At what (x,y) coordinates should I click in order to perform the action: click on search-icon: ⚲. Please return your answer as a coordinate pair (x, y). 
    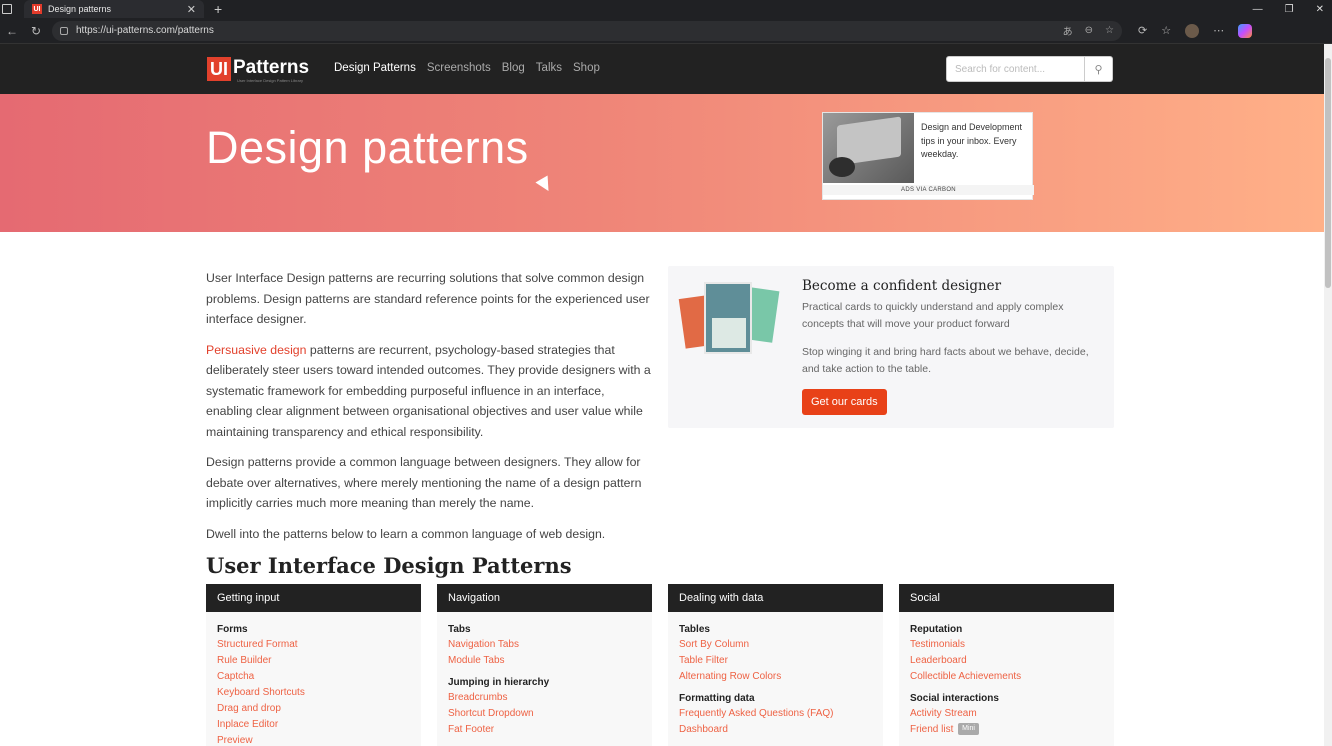
    Looking at the image, I should click on (1099, 69).